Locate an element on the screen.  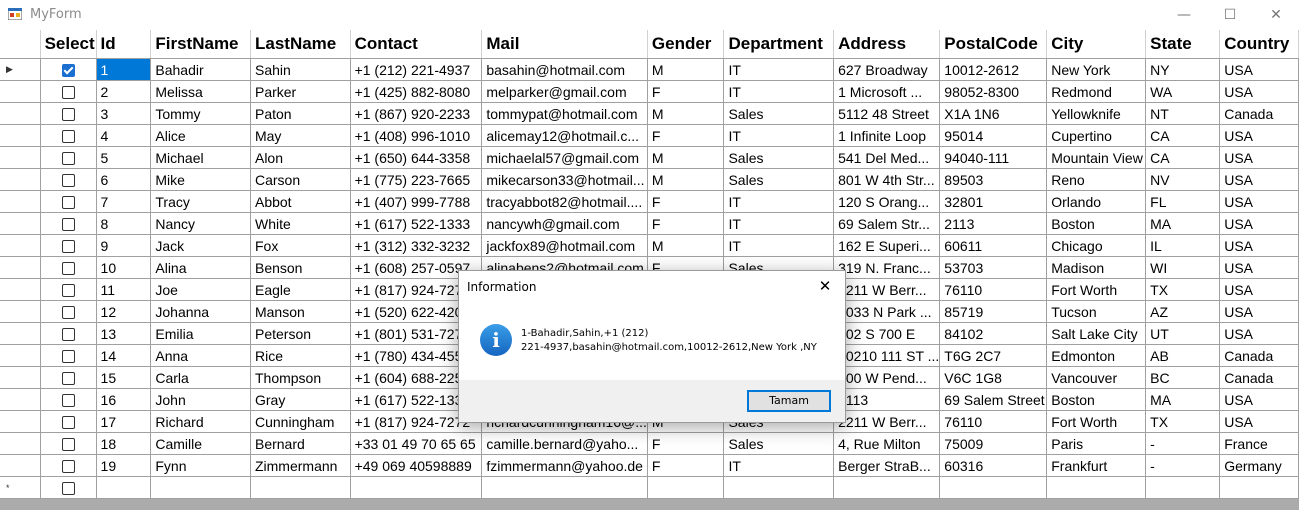
cell-address: 302 S 700 E is located at coordinates (887, 333).